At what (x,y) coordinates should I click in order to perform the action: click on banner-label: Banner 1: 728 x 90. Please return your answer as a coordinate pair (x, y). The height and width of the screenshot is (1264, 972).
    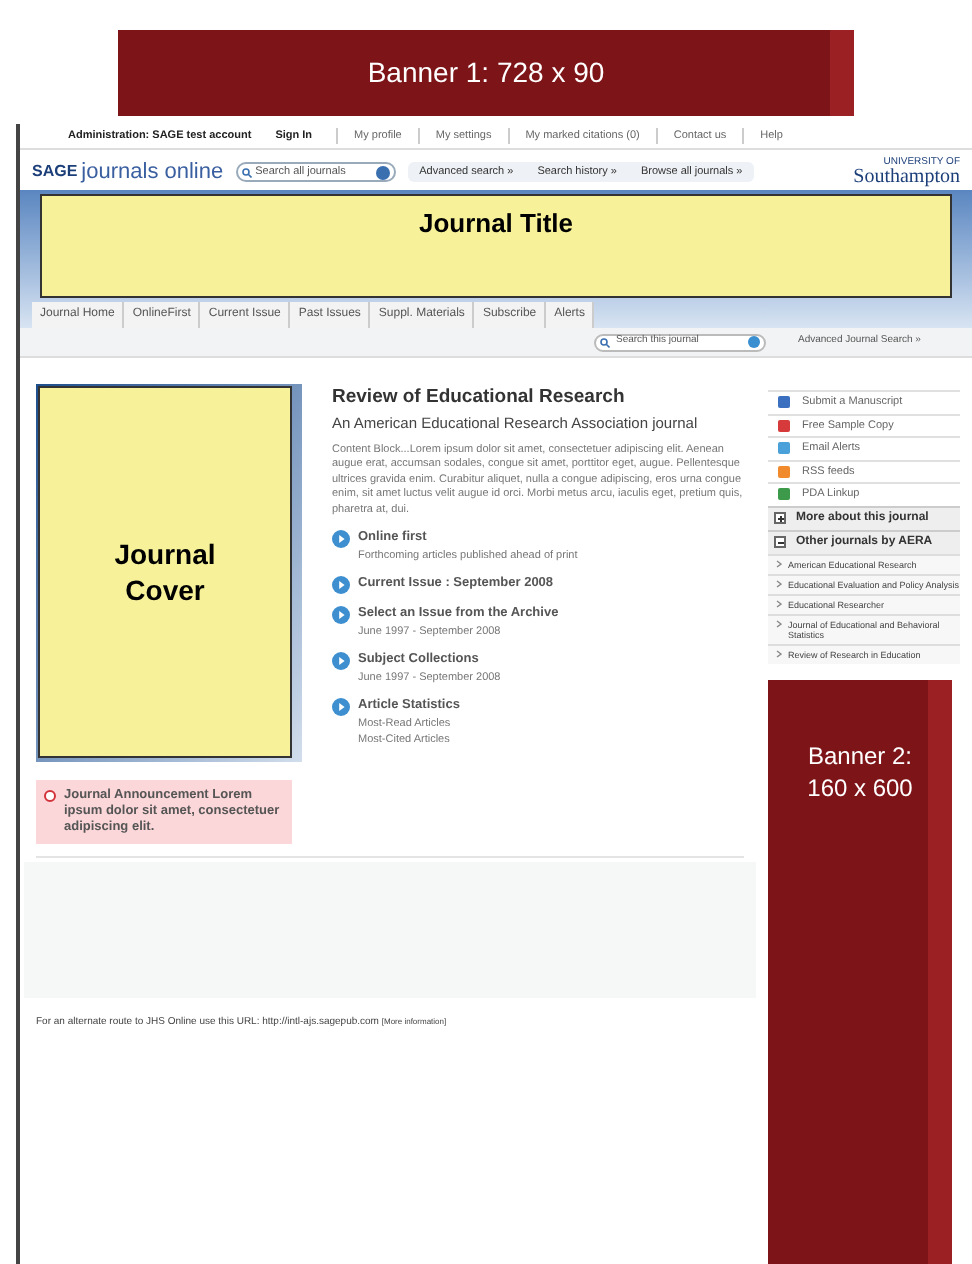
    Looking at the image, I should click on (486, 73).